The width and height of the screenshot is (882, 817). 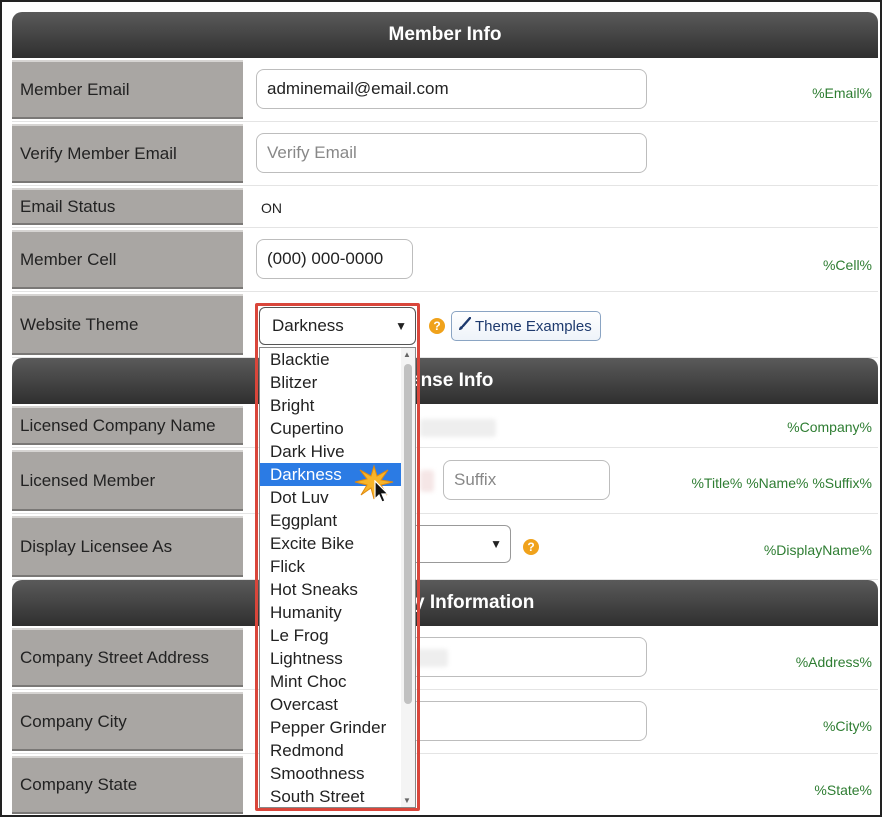 I want to click on row-member-cell: Member Cell (000) 000-0000 %Cell%, so click(x=445, y=260).